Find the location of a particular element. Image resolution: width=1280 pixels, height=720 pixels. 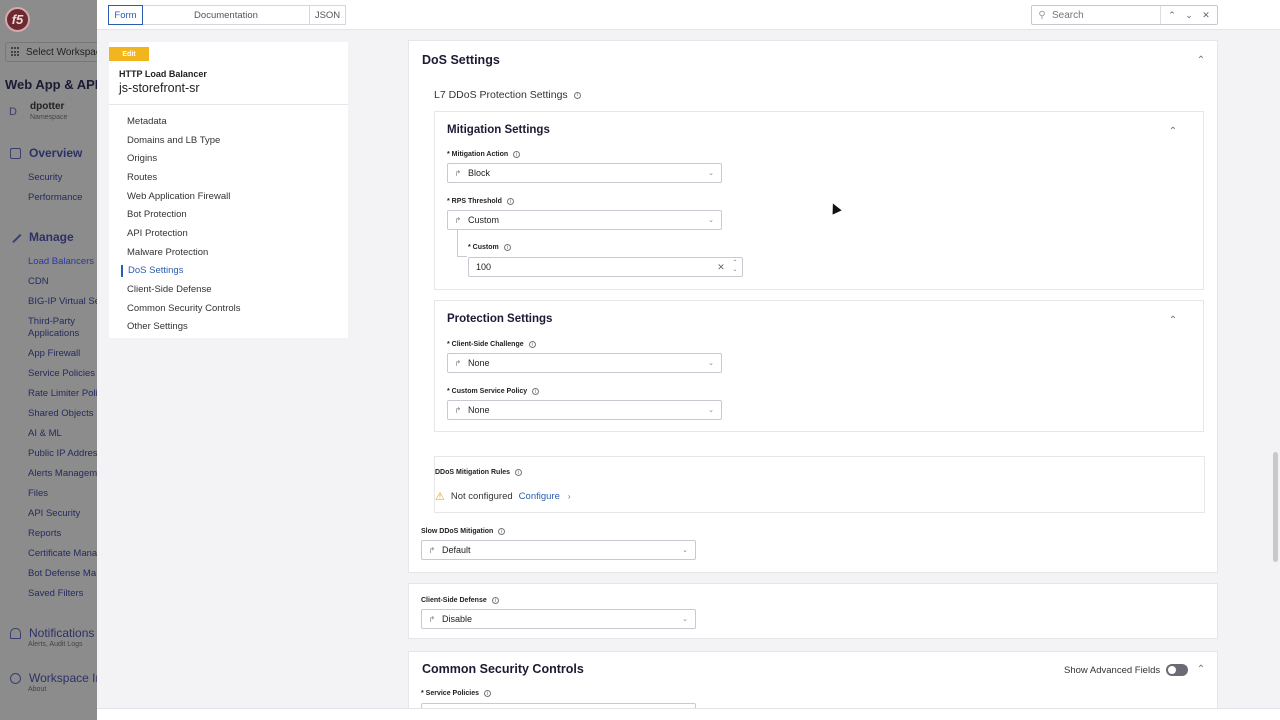

tab-json: JSON is located at coordinates (327, 15).